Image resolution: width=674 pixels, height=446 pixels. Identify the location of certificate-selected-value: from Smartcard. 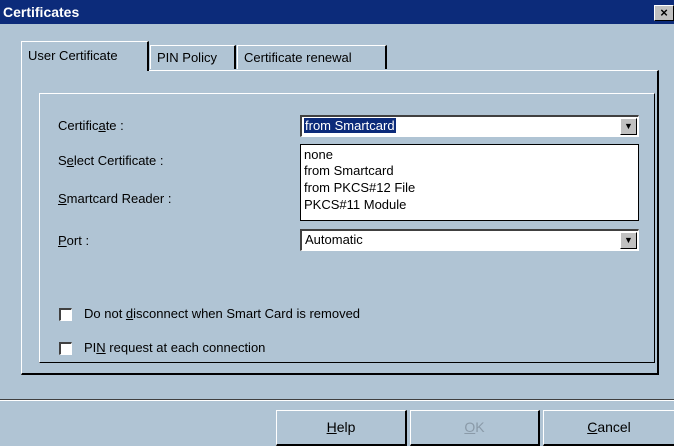
(350, 125).